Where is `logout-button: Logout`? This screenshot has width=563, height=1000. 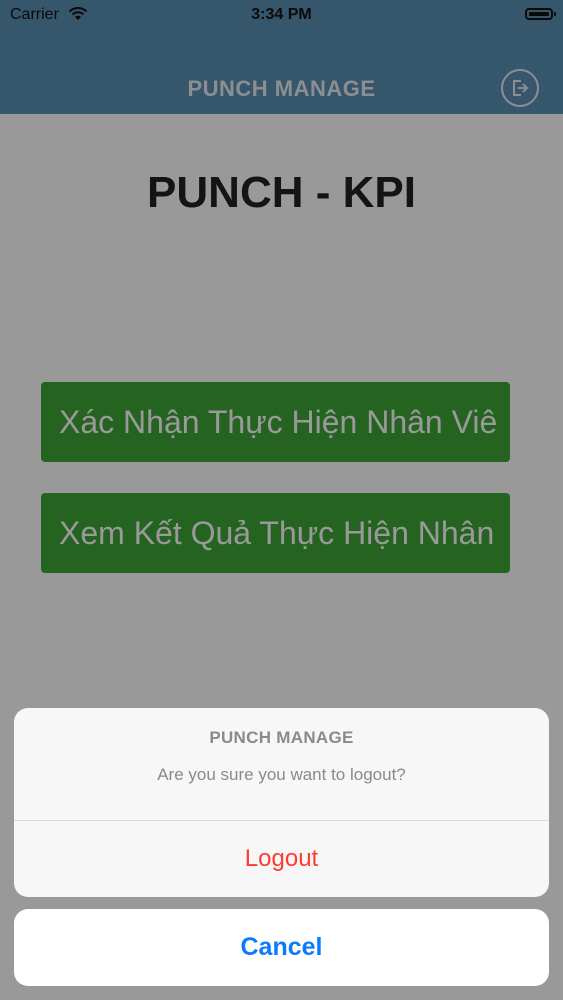
logout-button: Logout is located at coordinates (281, 859).